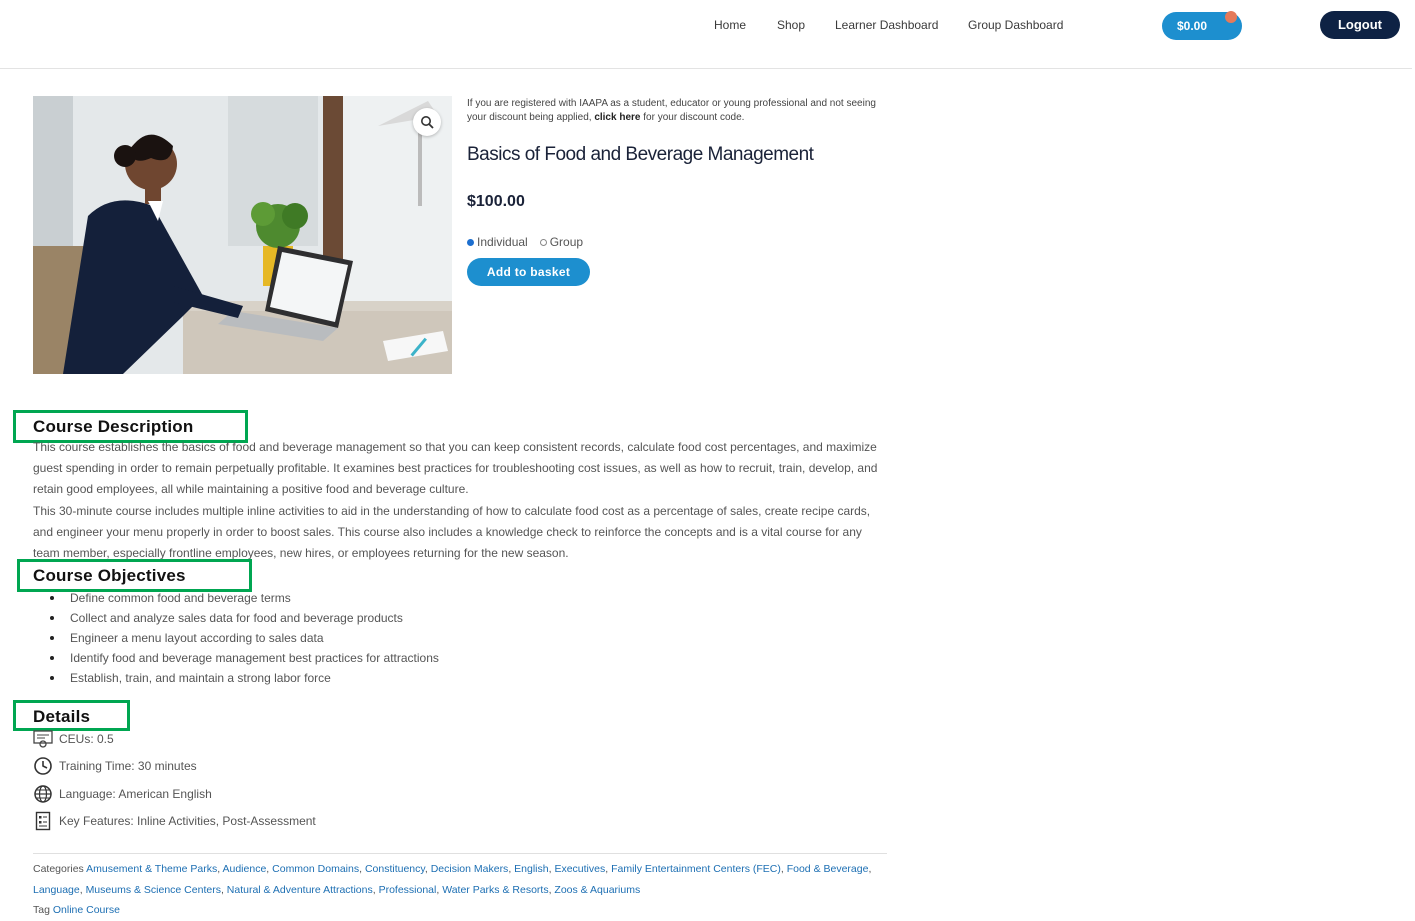 Image resolution: width=1415 pixels, height=921 pixels. I want to click on tag-label: Tag, so click(41, 910).